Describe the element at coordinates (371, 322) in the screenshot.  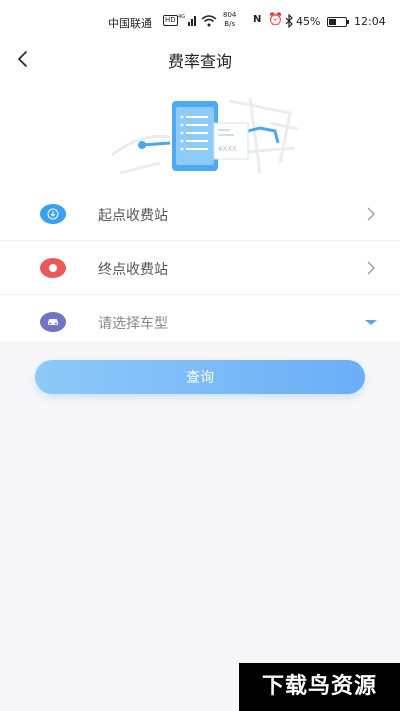
I see `dropdown-triangle-icon` at that location.